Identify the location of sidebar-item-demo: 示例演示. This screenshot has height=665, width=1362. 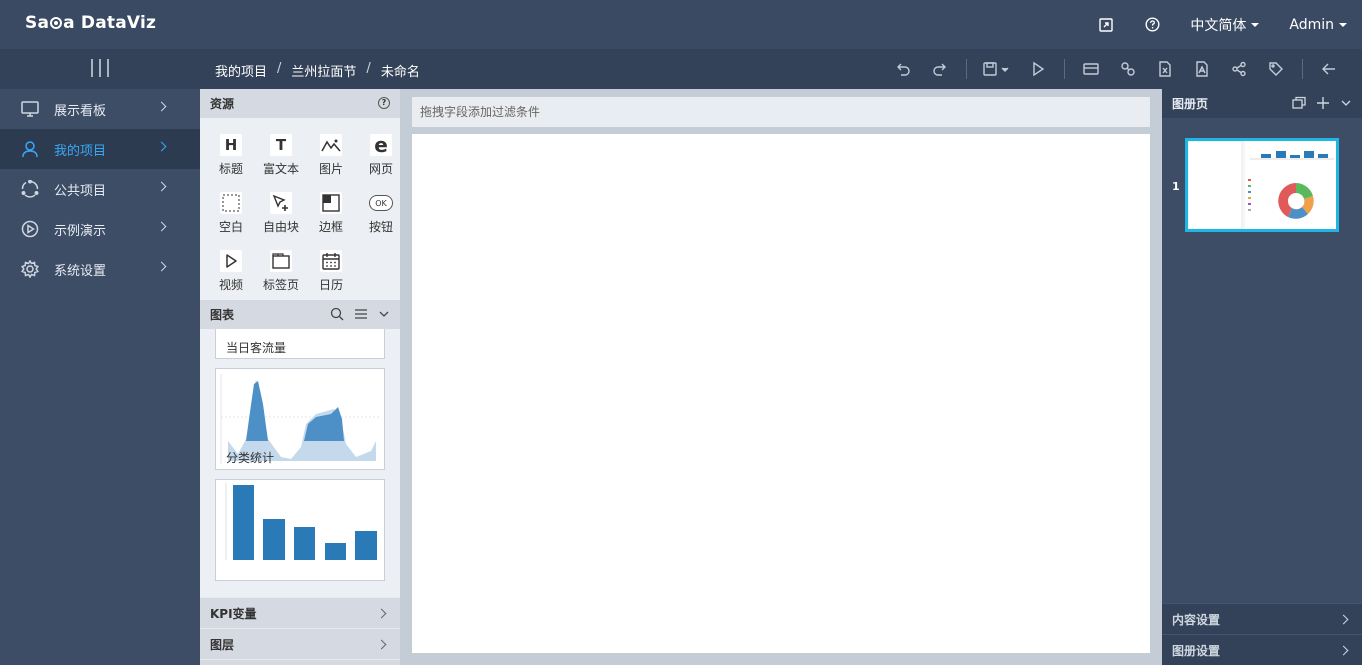
(100, 229).